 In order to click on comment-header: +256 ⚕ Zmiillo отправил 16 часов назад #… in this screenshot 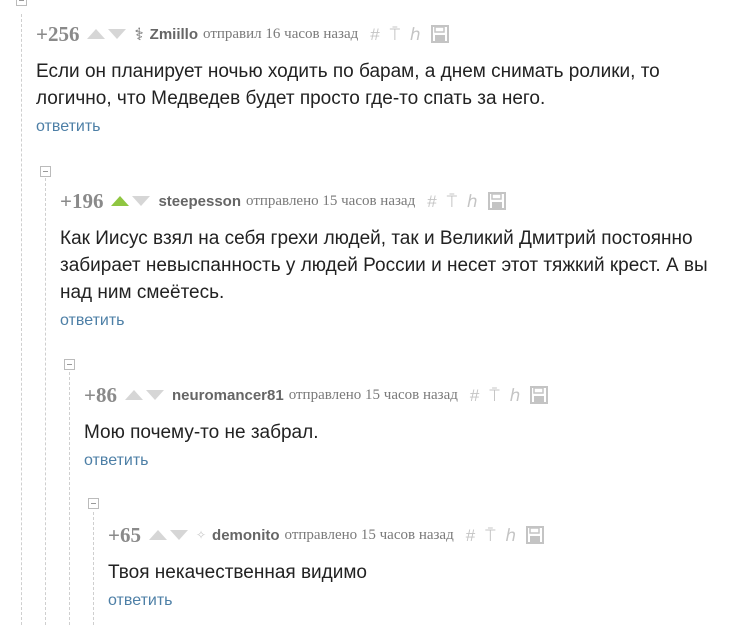, I will do `click(381, 34)`.